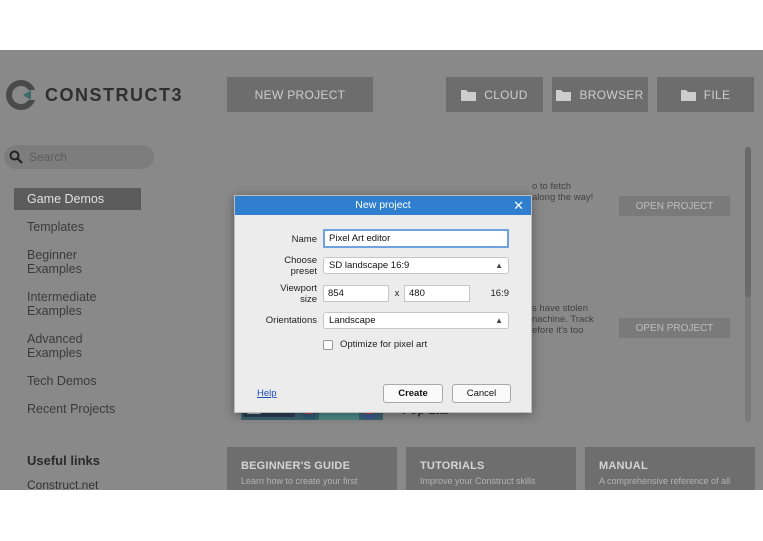 This screenshot has height=541, width=763. Describe the element at coordinates (717, 94) in the screenshot. I see `file-label: FILE` at that location.